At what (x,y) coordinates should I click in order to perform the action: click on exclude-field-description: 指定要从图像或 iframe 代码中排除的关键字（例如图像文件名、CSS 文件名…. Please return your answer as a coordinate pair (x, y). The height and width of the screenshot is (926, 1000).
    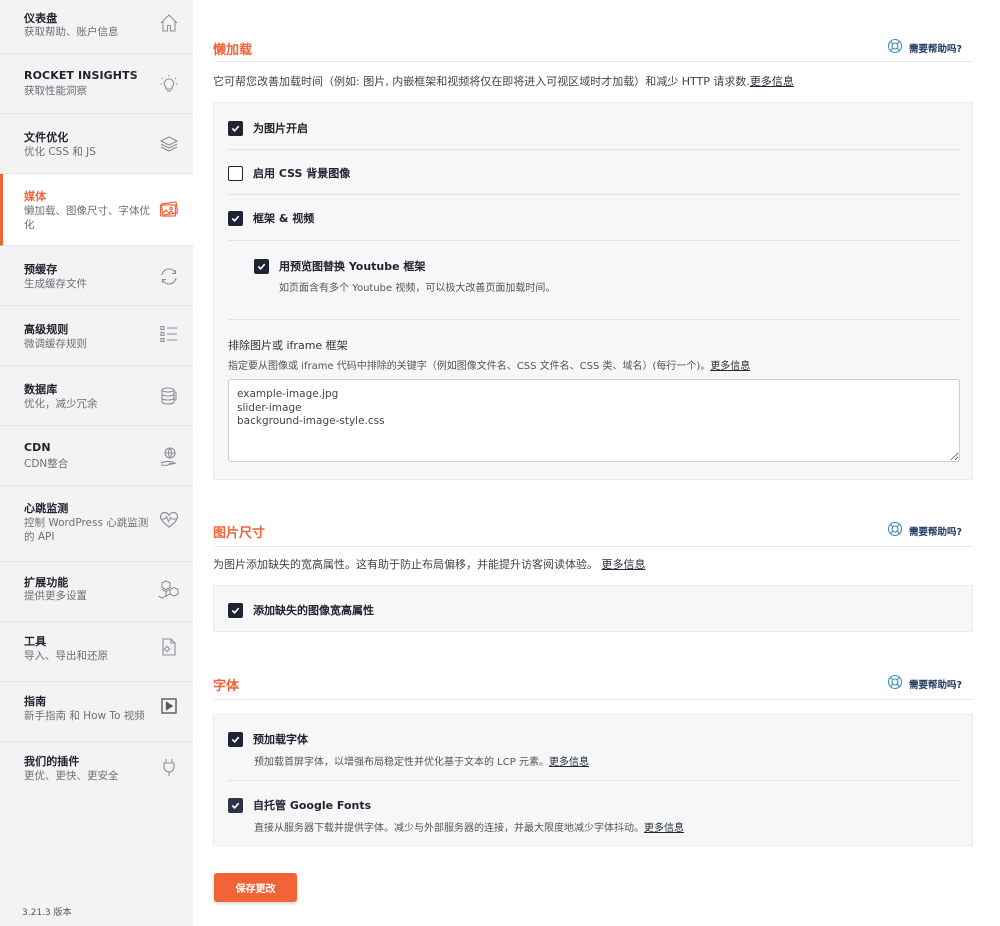
    Looking at the image, I should click on (489, 364).